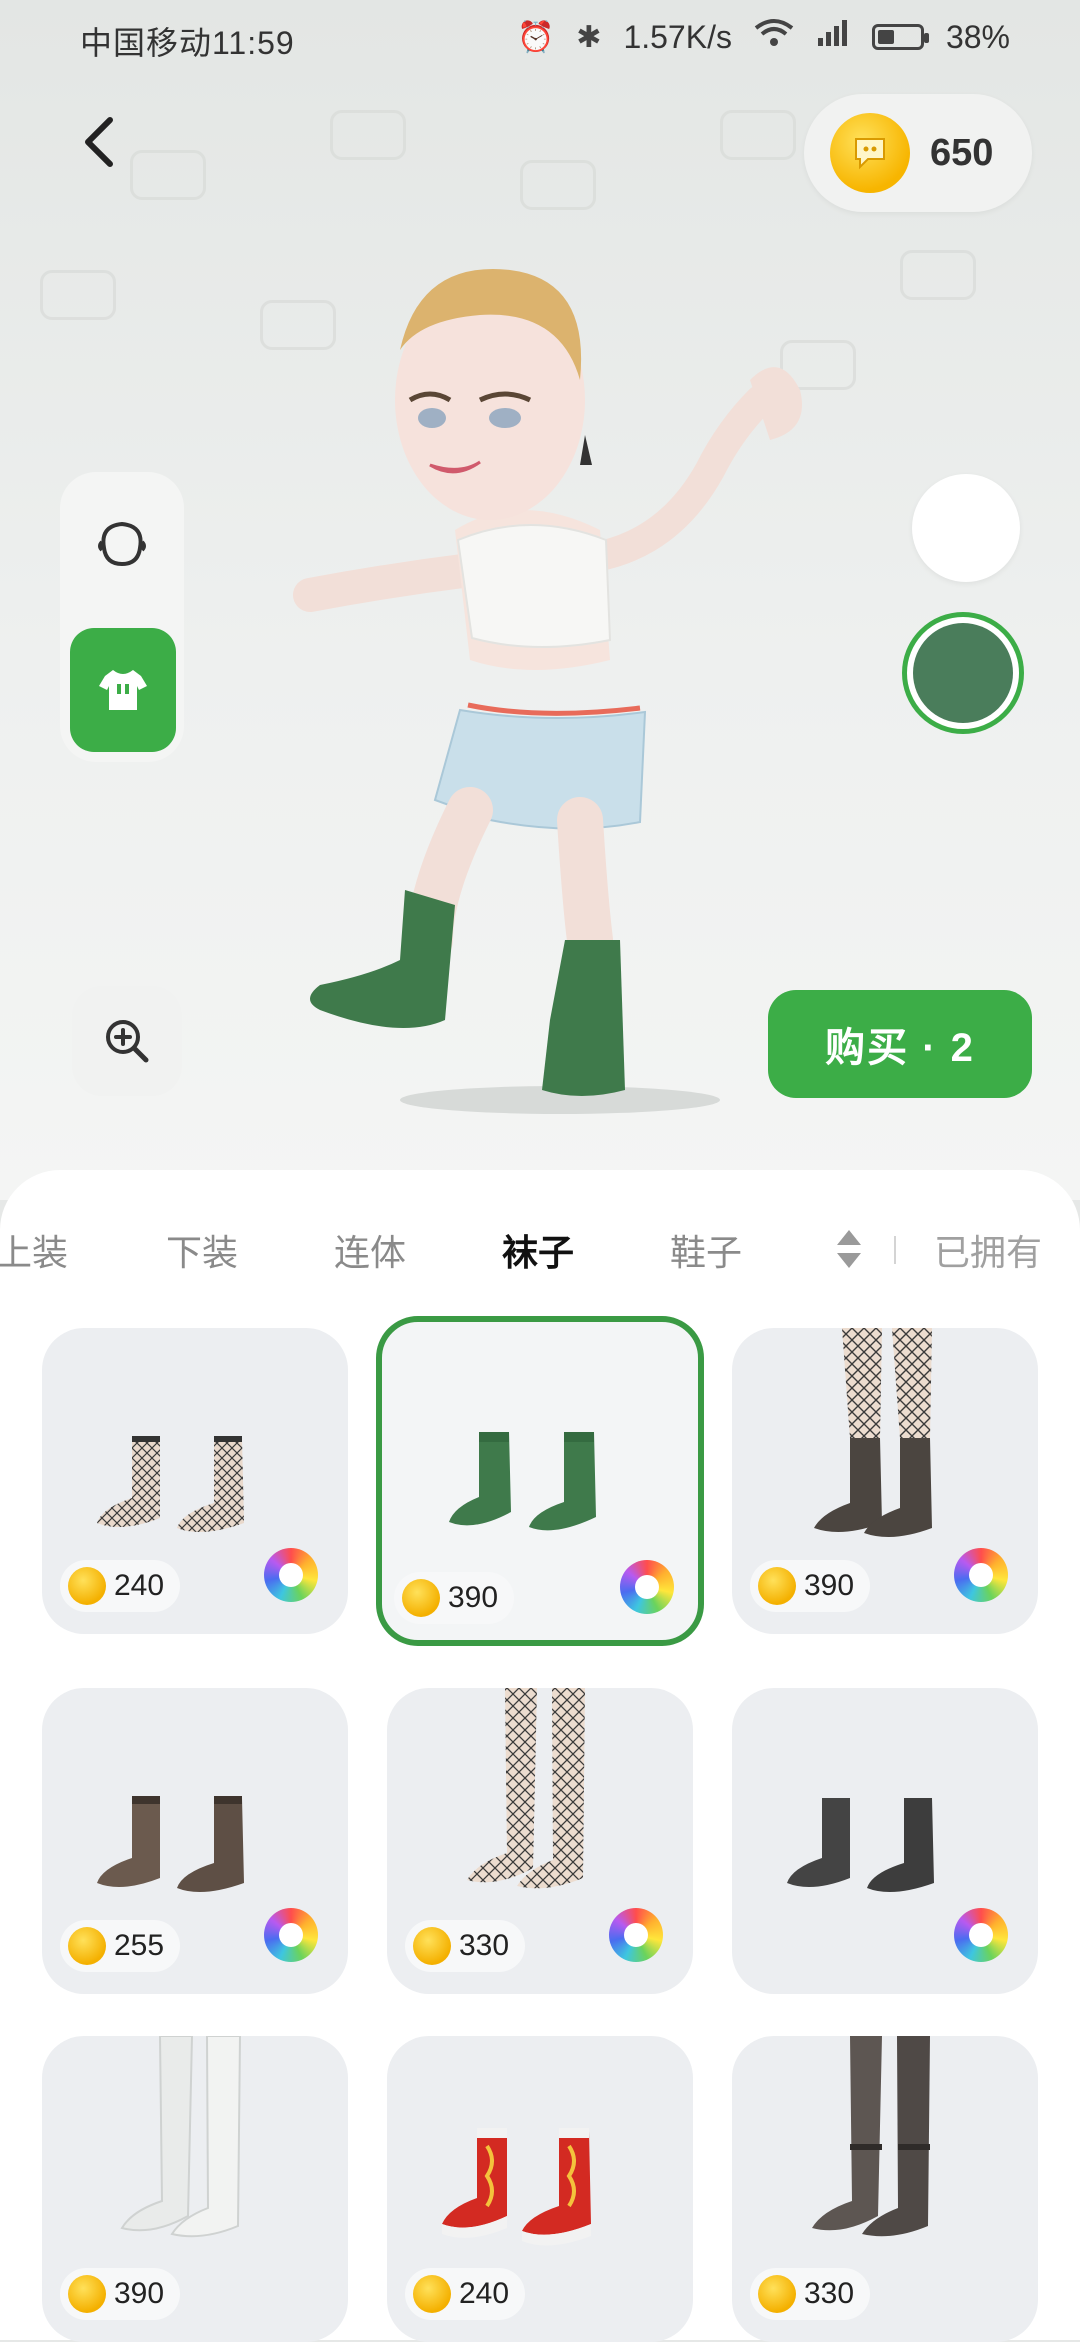 The height and width of the screenshot is (2342, 1080). I want to click on outfit-mode-button, so click(123, 690).